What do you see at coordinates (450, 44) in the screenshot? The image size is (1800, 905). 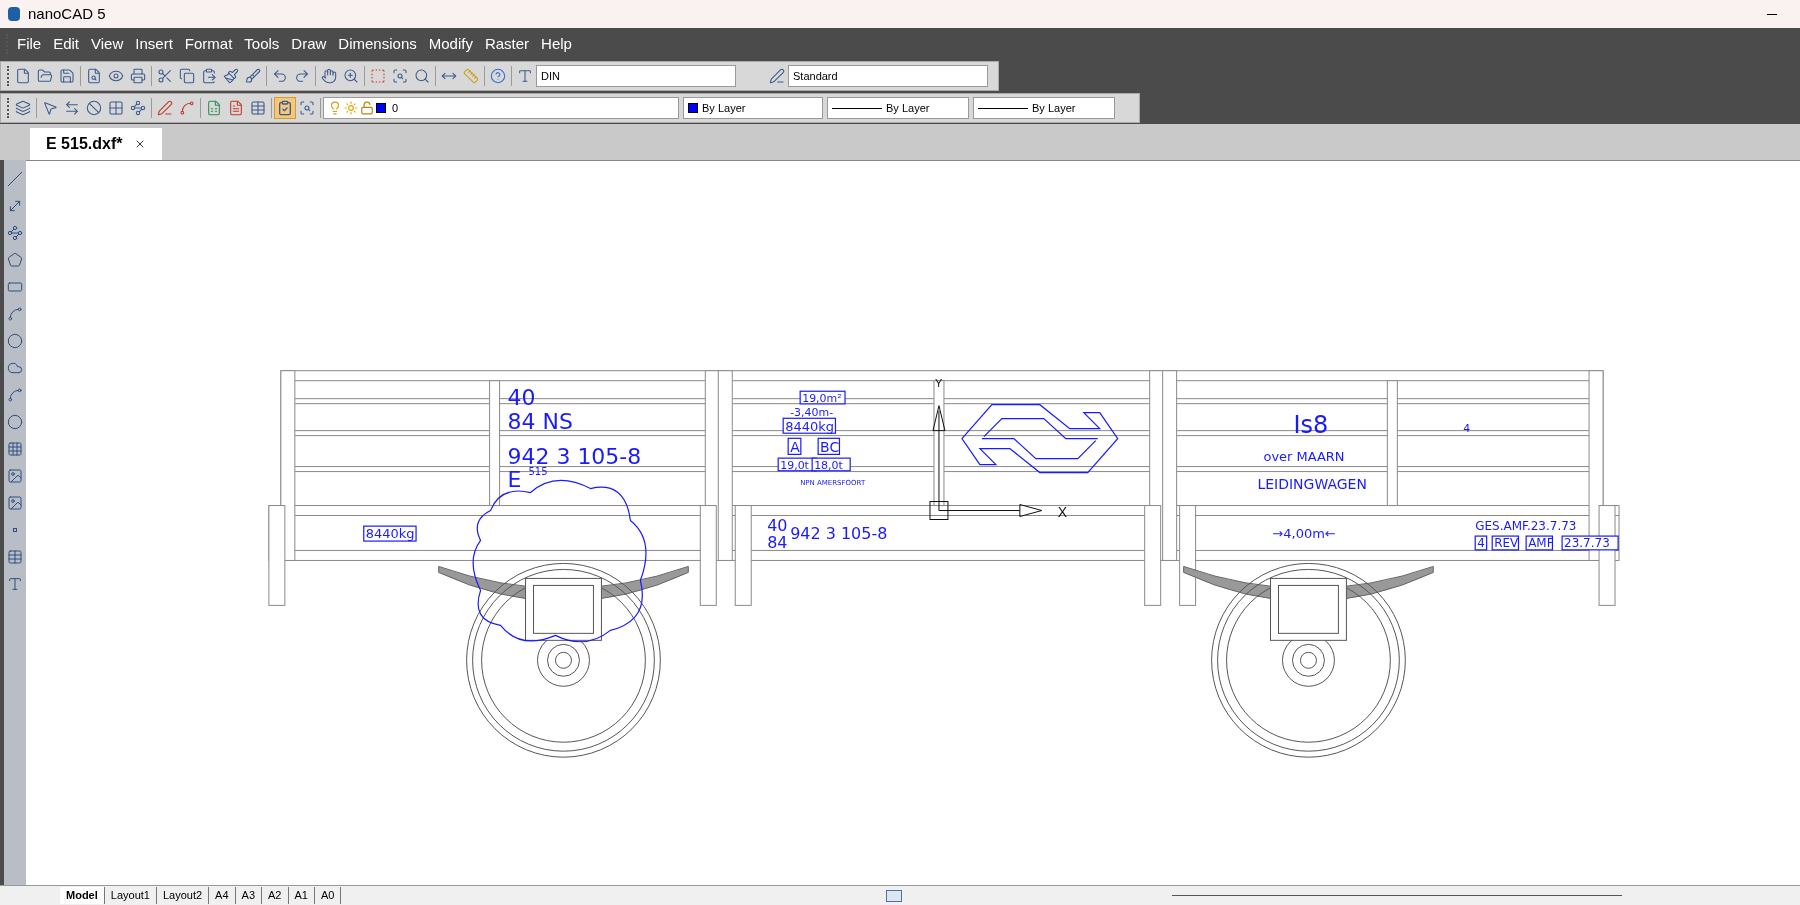 I see `menu-item: Modify` at bounding box center [450, 44].